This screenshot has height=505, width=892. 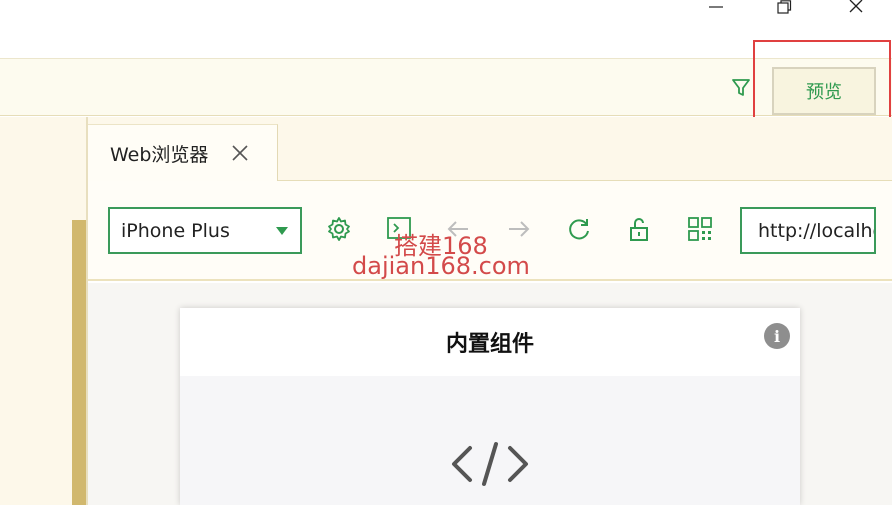 I want to click on minimize-icon, so click(x=716, y=7).